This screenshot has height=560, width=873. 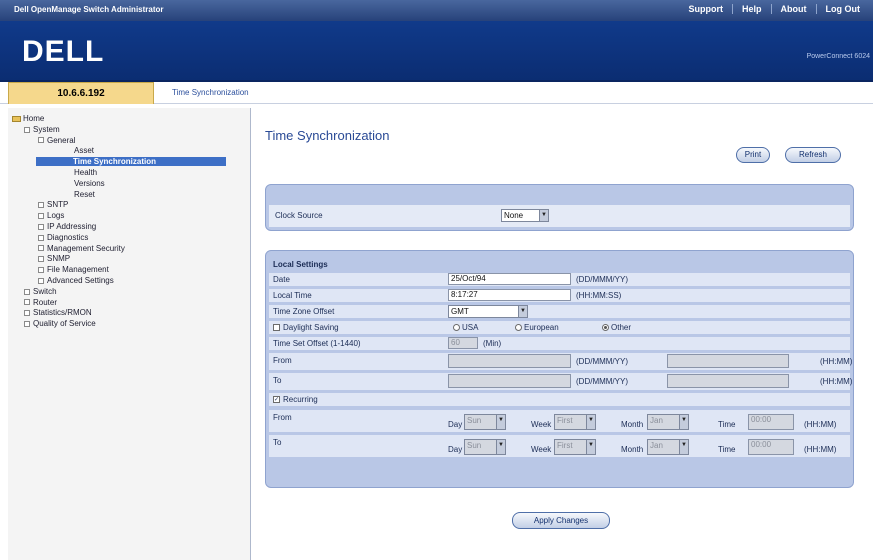 I want to click on device-ip-tab: 10.6.6.192, so click(x=81, y=93).